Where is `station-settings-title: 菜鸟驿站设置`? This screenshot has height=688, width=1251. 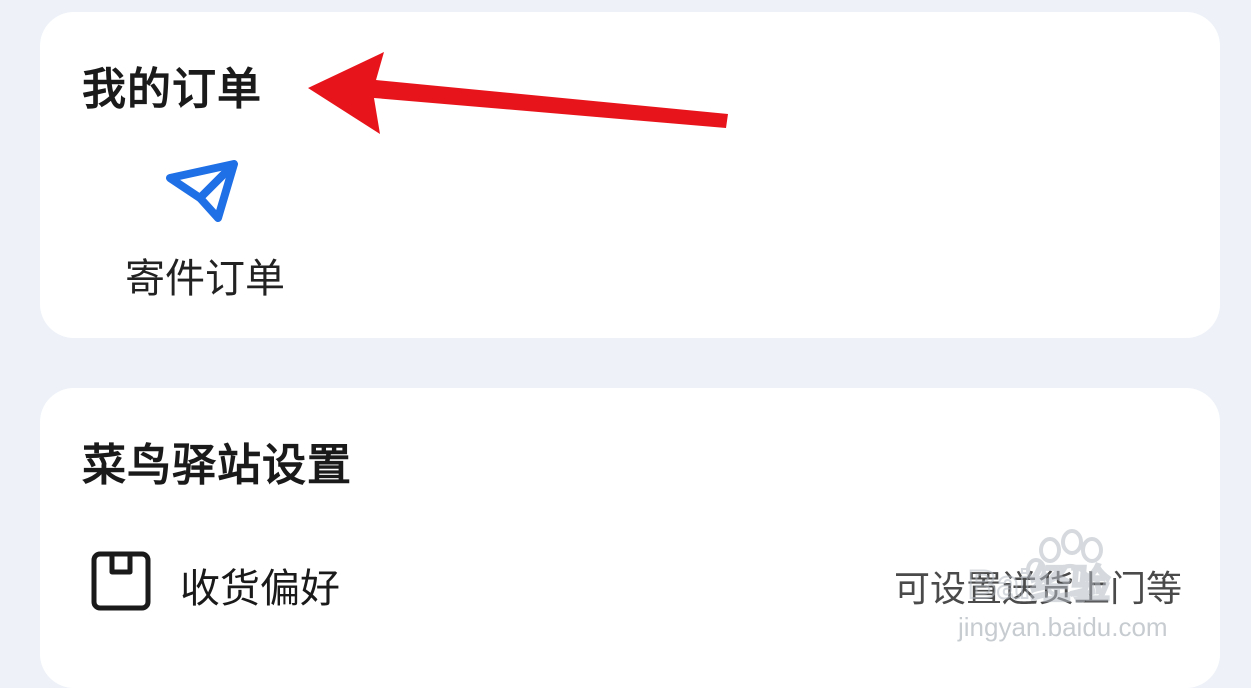
station-settings-title: 菜鸟驿站设置 is located at coordinates (217, 465).